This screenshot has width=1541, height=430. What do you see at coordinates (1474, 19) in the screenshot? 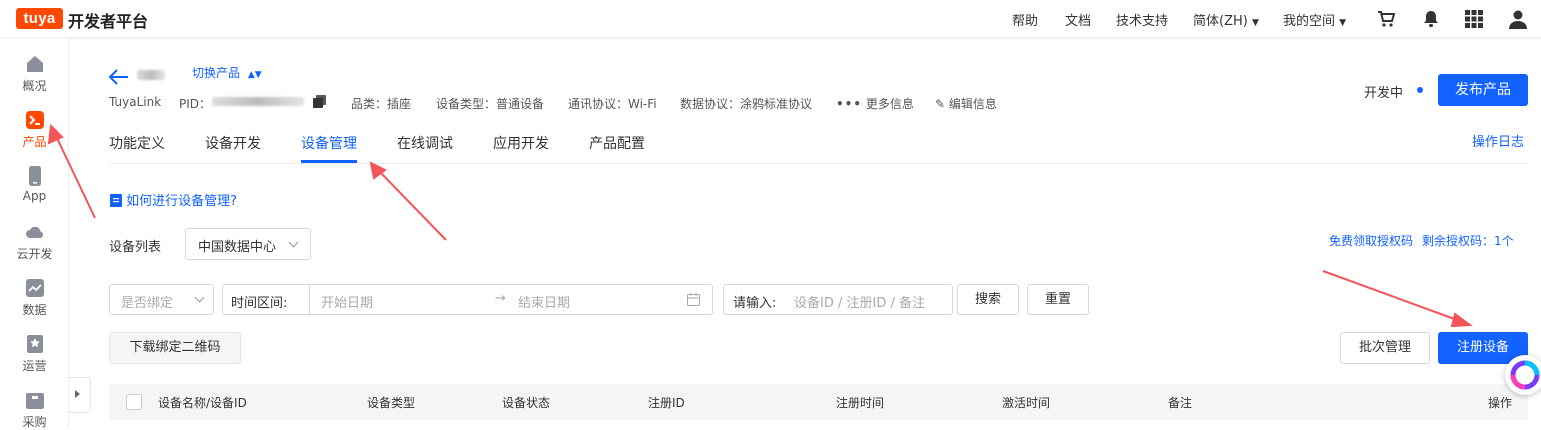
I see `apps-grid-icon` at bounding box center [1474, 19].